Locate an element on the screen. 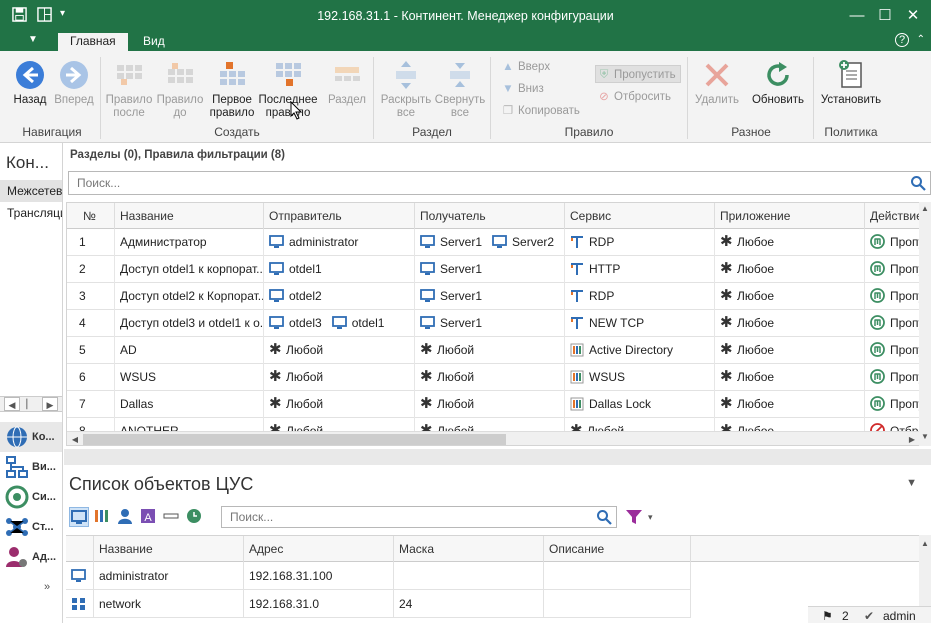 The height and width of the screenshot is (625, 931). maximize-button: ☐ is located at coordinates (885, 16).